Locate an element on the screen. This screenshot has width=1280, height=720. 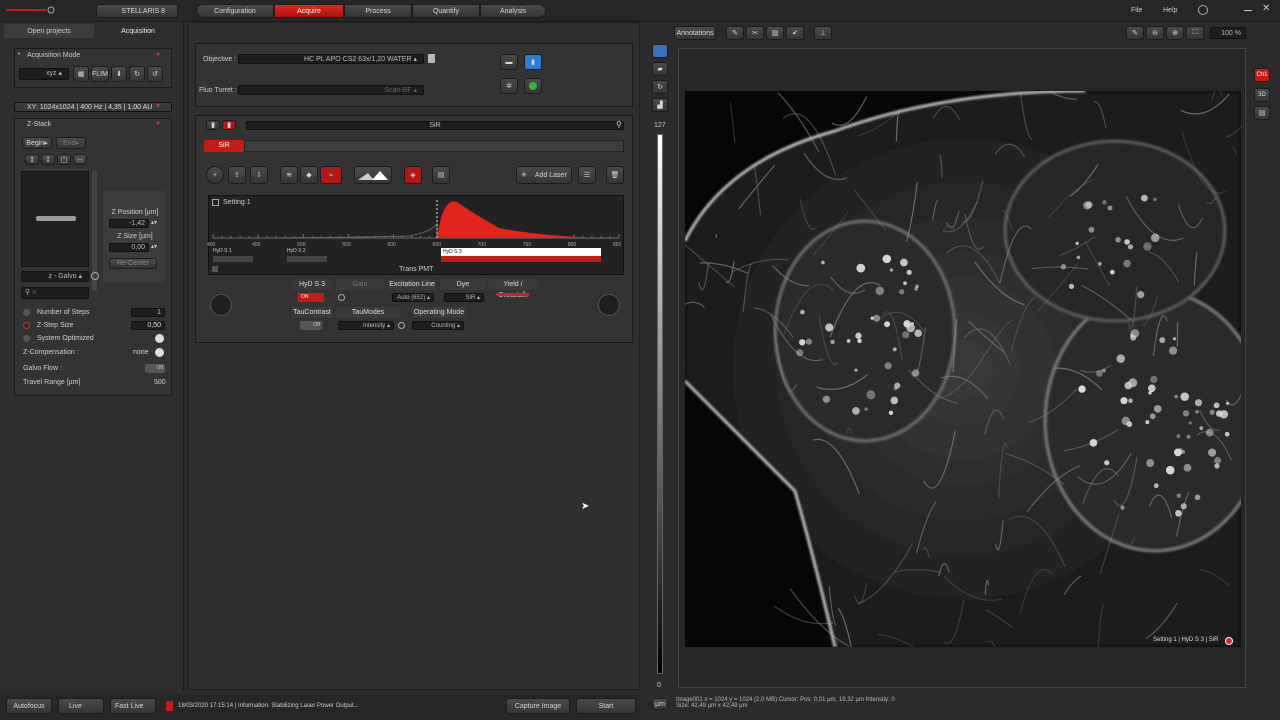
refresh-button: ↻ is located at coordinates (137, 74).